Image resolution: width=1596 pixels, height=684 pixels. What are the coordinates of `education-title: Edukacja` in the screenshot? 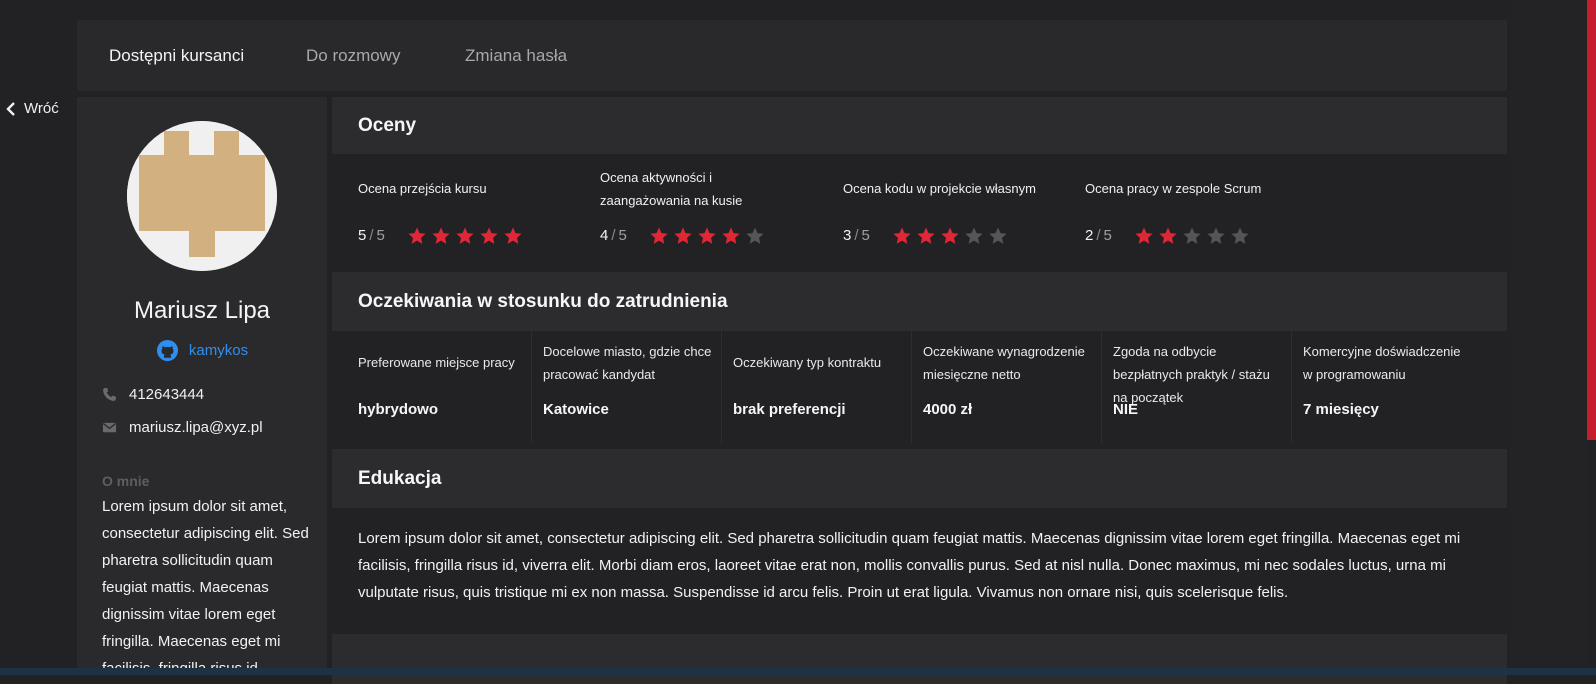 It's located at (400, 478).